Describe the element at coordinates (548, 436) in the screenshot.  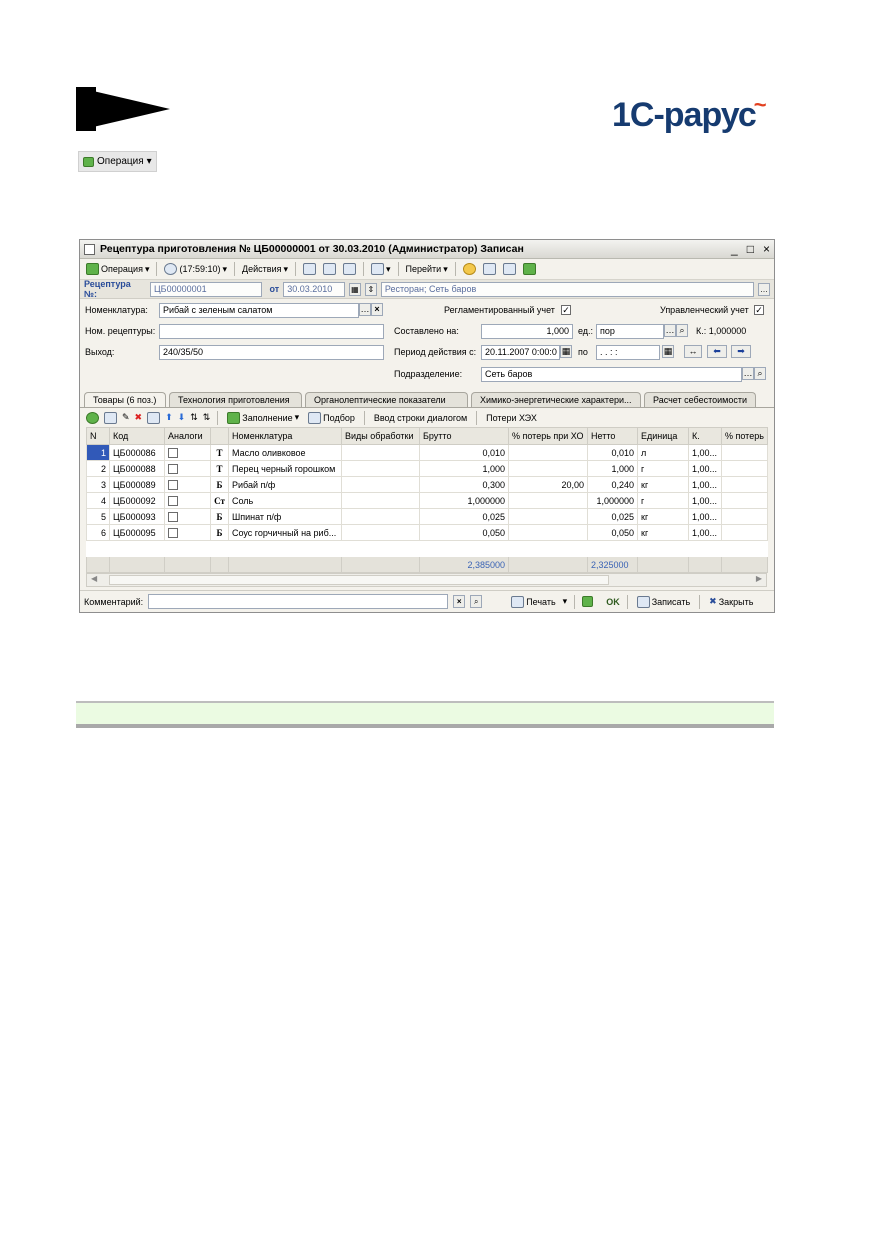
I see `column-header: % потерь при ХО` at that location.